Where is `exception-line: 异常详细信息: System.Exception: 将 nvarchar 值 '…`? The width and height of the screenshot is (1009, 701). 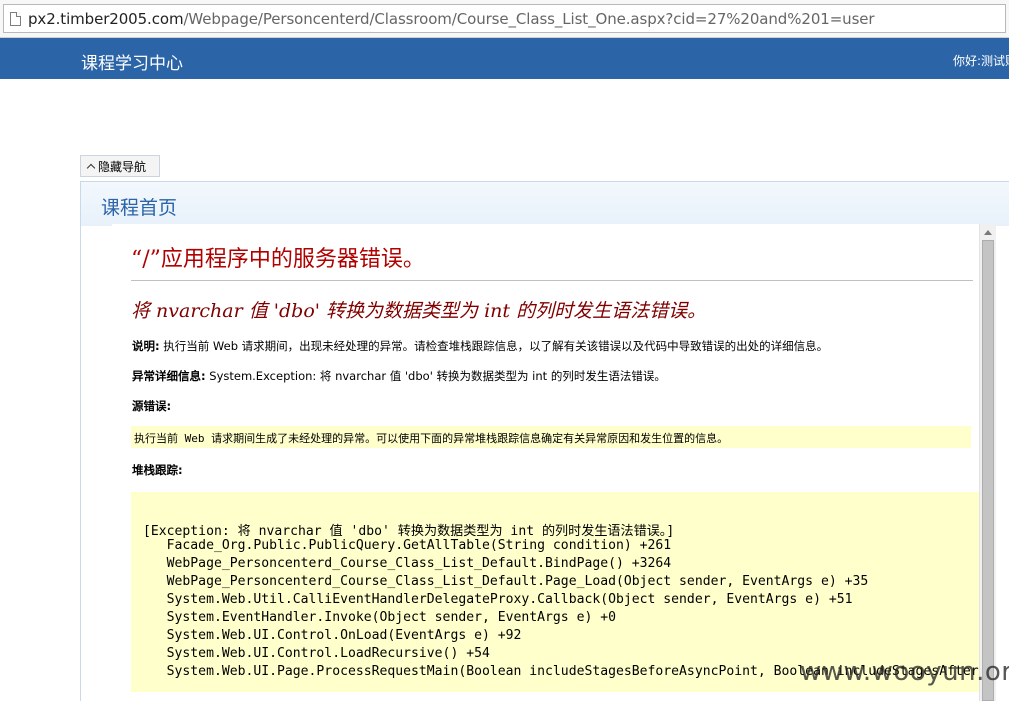
exception-line: 异常详细信息: System.Exception: 将 nvarchar 值 '… is located at coordinates (399, 376).